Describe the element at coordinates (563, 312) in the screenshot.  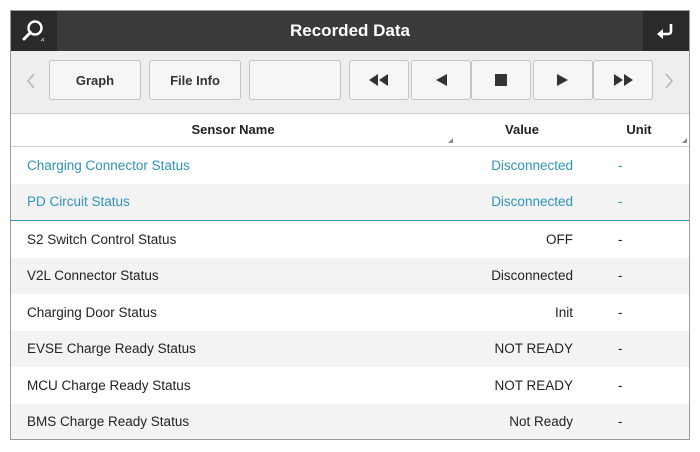
I see `value-cell: Init` at that location.